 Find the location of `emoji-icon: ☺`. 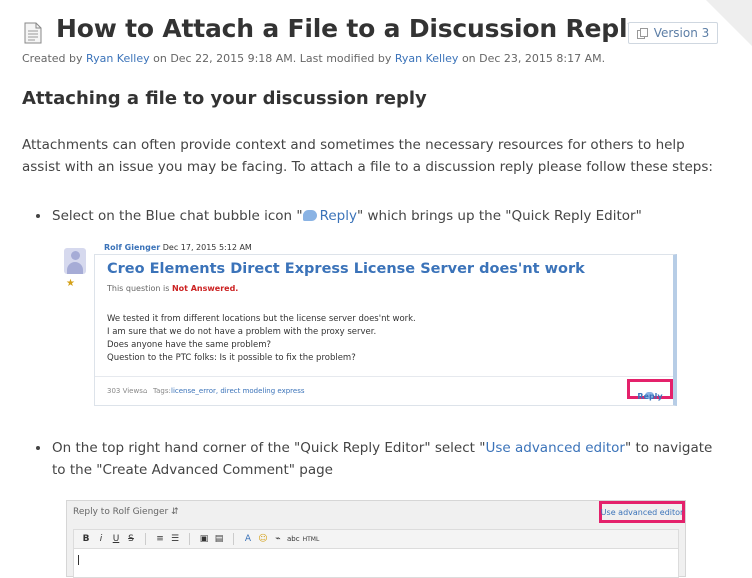

emoji-icon: ☺ is located at coordinates (263, 539).